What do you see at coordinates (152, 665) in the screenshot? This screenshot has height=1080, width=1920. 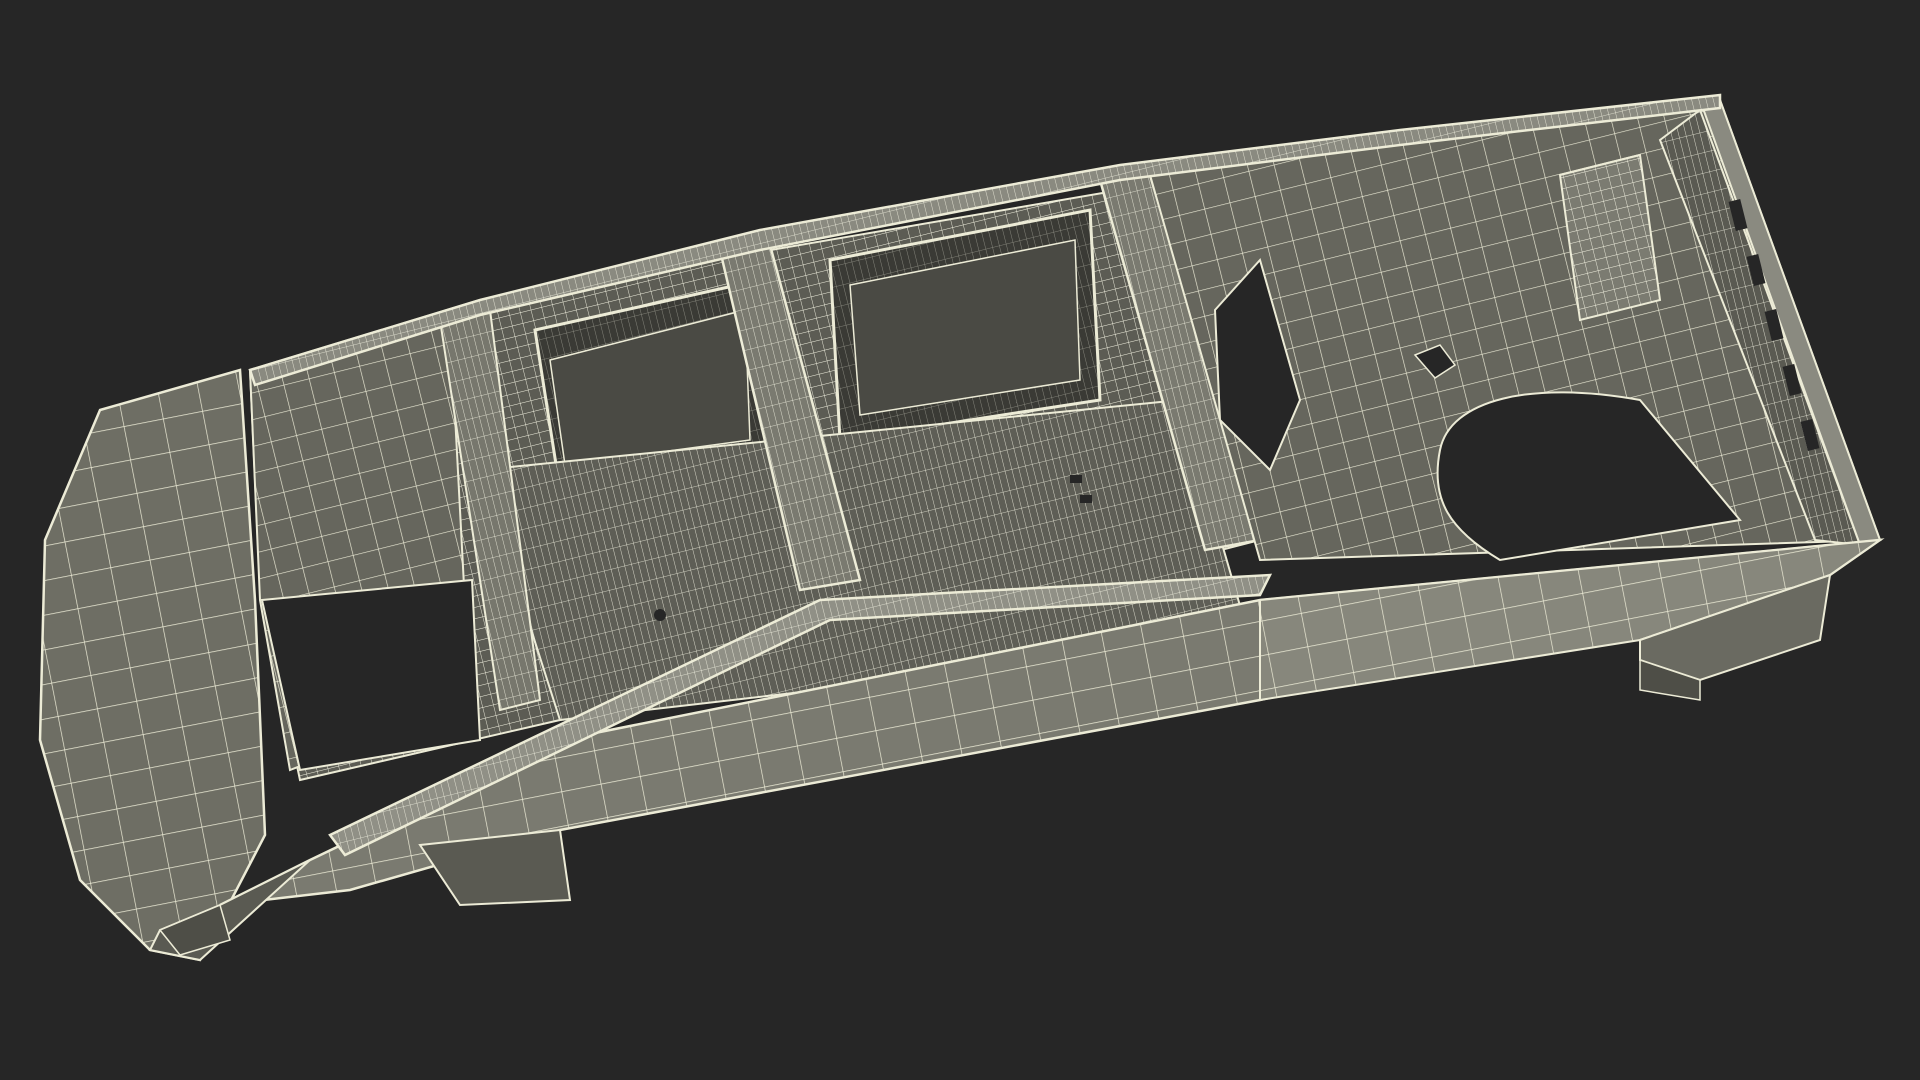 I see `hood-panel` at bounding box center [152, 665].